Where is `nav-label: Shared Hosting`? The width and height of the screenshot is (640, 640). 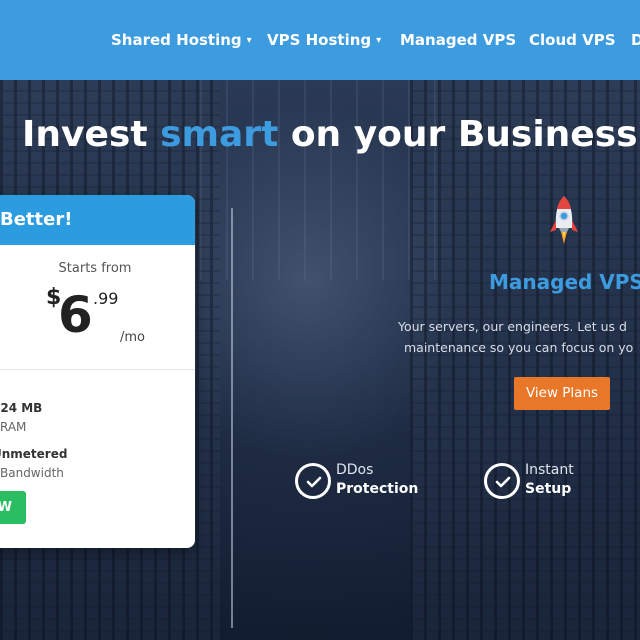
nav-label: Shared Hosting is located at coordinates (176, 40).